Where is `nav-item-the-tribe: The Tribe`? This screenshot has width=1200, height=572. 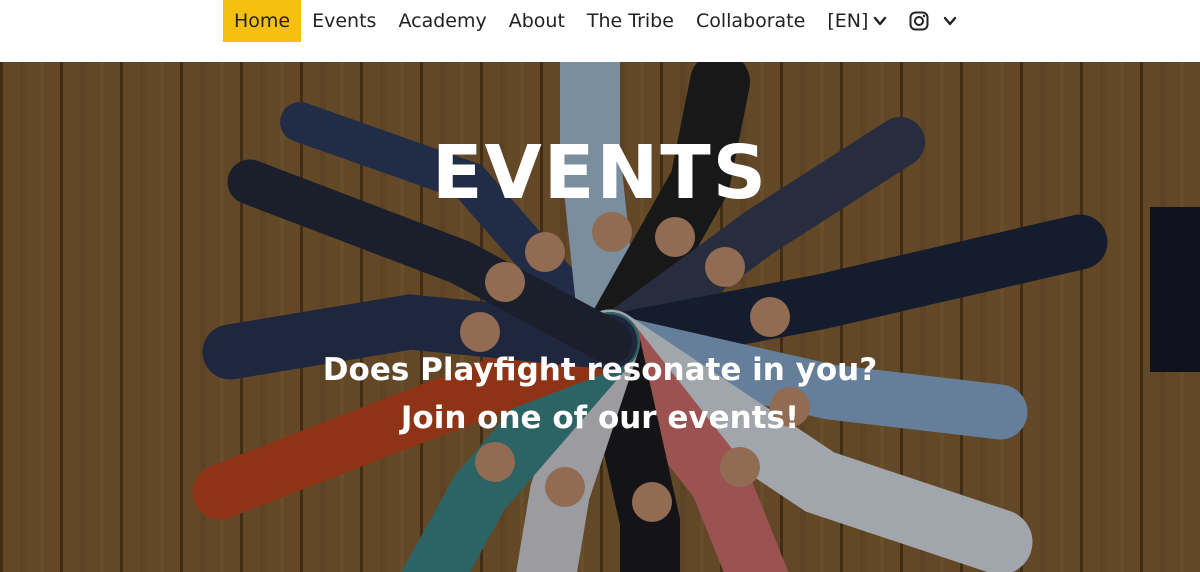 nav-item-the-tribe: The Tribe is located at coordinates (630, 21).